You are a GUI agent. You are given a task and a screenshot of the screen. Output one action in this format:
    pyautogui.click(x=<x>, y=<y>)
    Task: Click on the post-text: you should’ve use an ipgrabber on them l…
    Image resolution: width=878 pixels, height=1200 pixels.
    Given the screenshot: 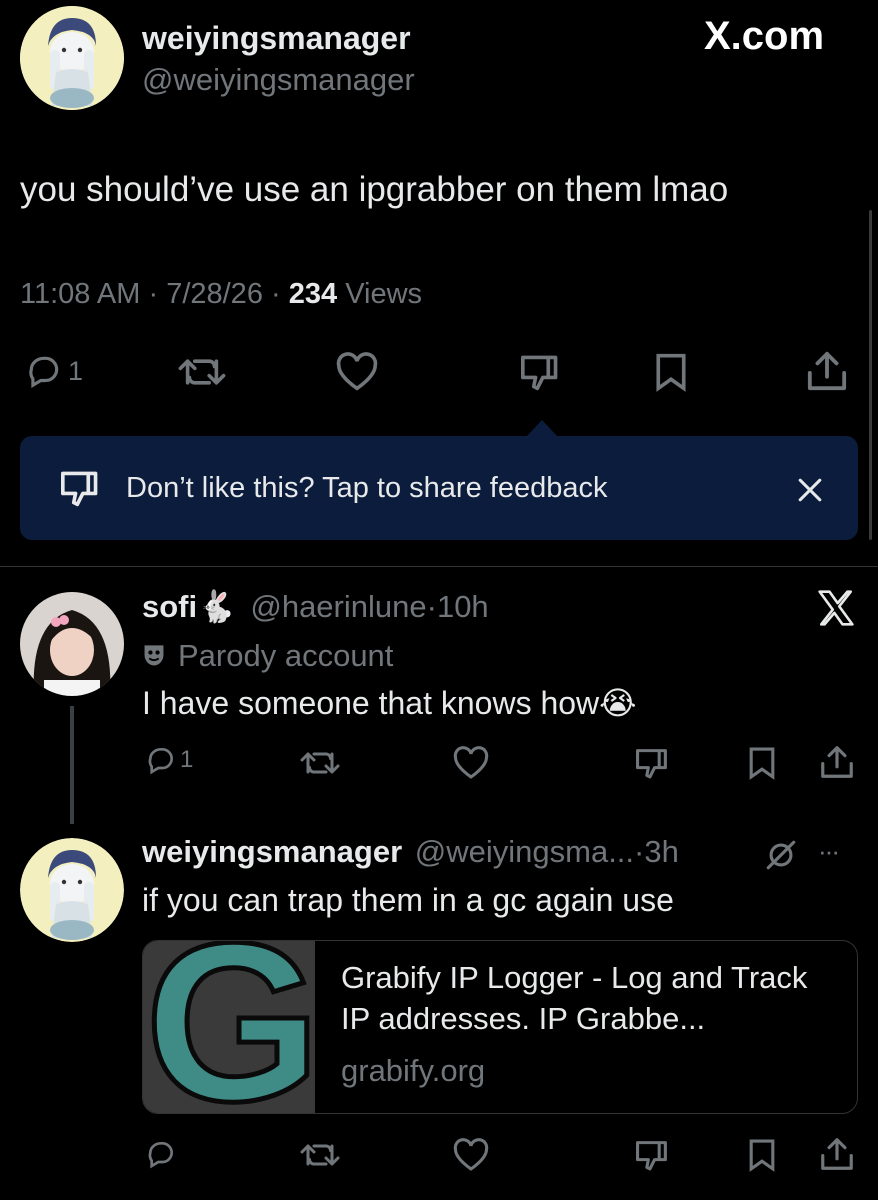 What is the action you would take?
    pyautogui.click(x=374, y=189)
    